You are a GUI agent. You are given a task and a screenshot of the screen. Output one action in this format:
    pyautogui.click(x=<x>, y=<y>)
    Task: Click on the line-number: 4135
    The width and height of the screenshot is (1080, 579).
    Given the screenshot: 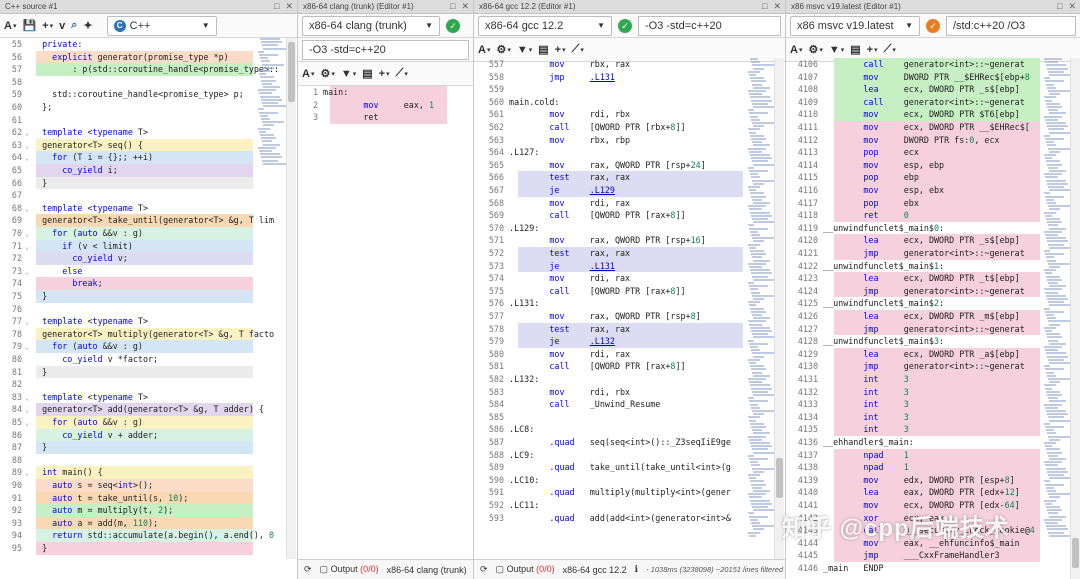 What is the action you would take?
    pyautogui.click(x=807, y=429)
    